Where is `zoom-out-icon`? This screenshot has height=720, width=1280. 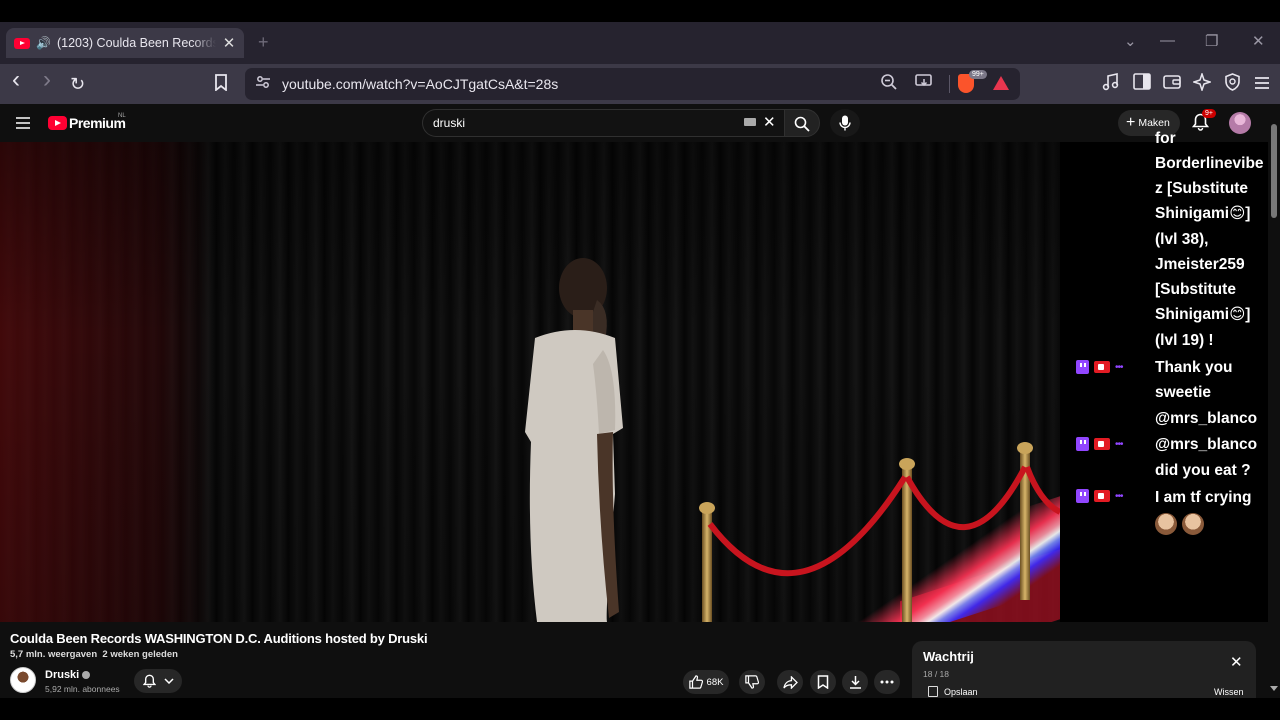 zoom-out-icon is located at coordinates (889, 84).